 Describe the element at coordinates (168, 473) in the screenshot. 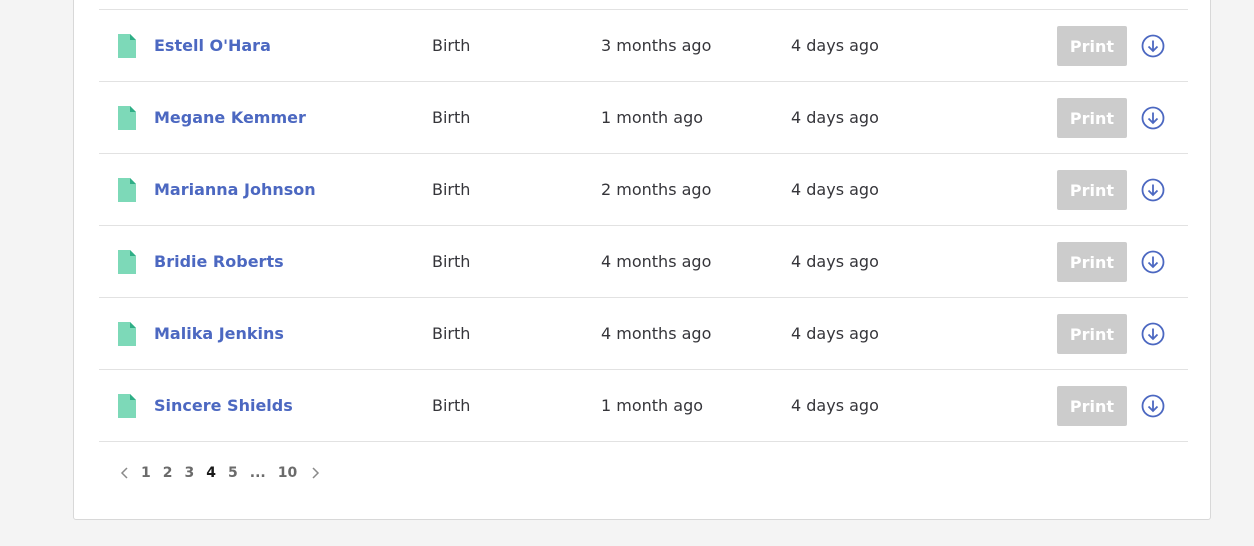

I see `page-link: 2` at that location.